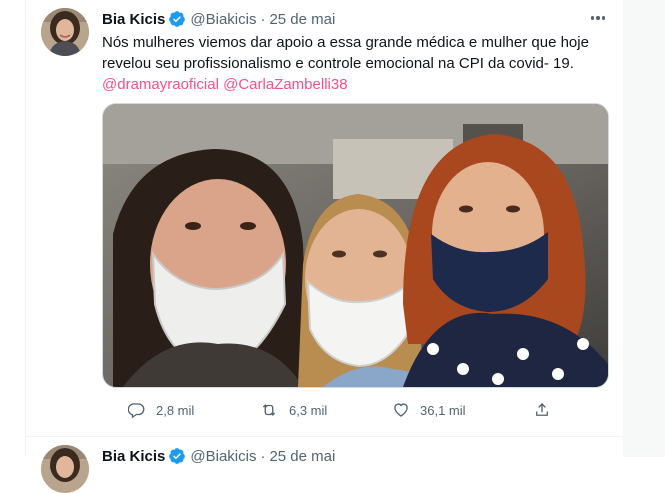 The width and height of the screenshot is (665, 493). I want to click on retweet-button: 6,3 mil, so click(293, 410).